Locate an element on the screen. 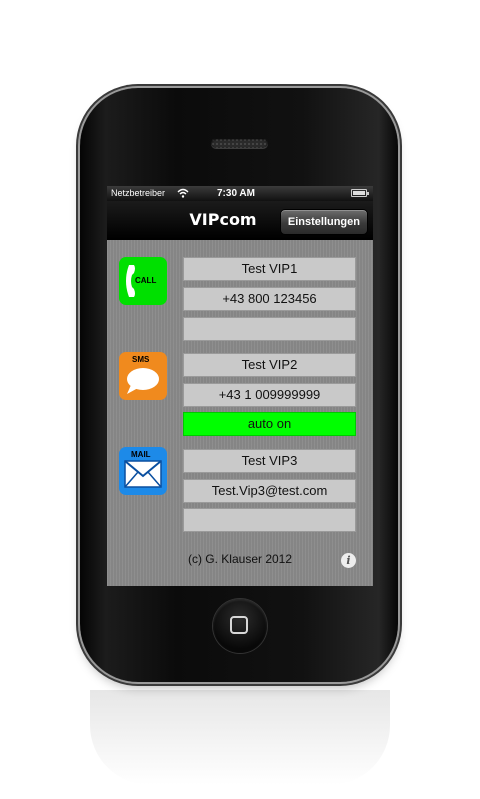 This screenshot has height=799, width=480. mail-icon-label: MAIL is located at coordinates (141, 454).